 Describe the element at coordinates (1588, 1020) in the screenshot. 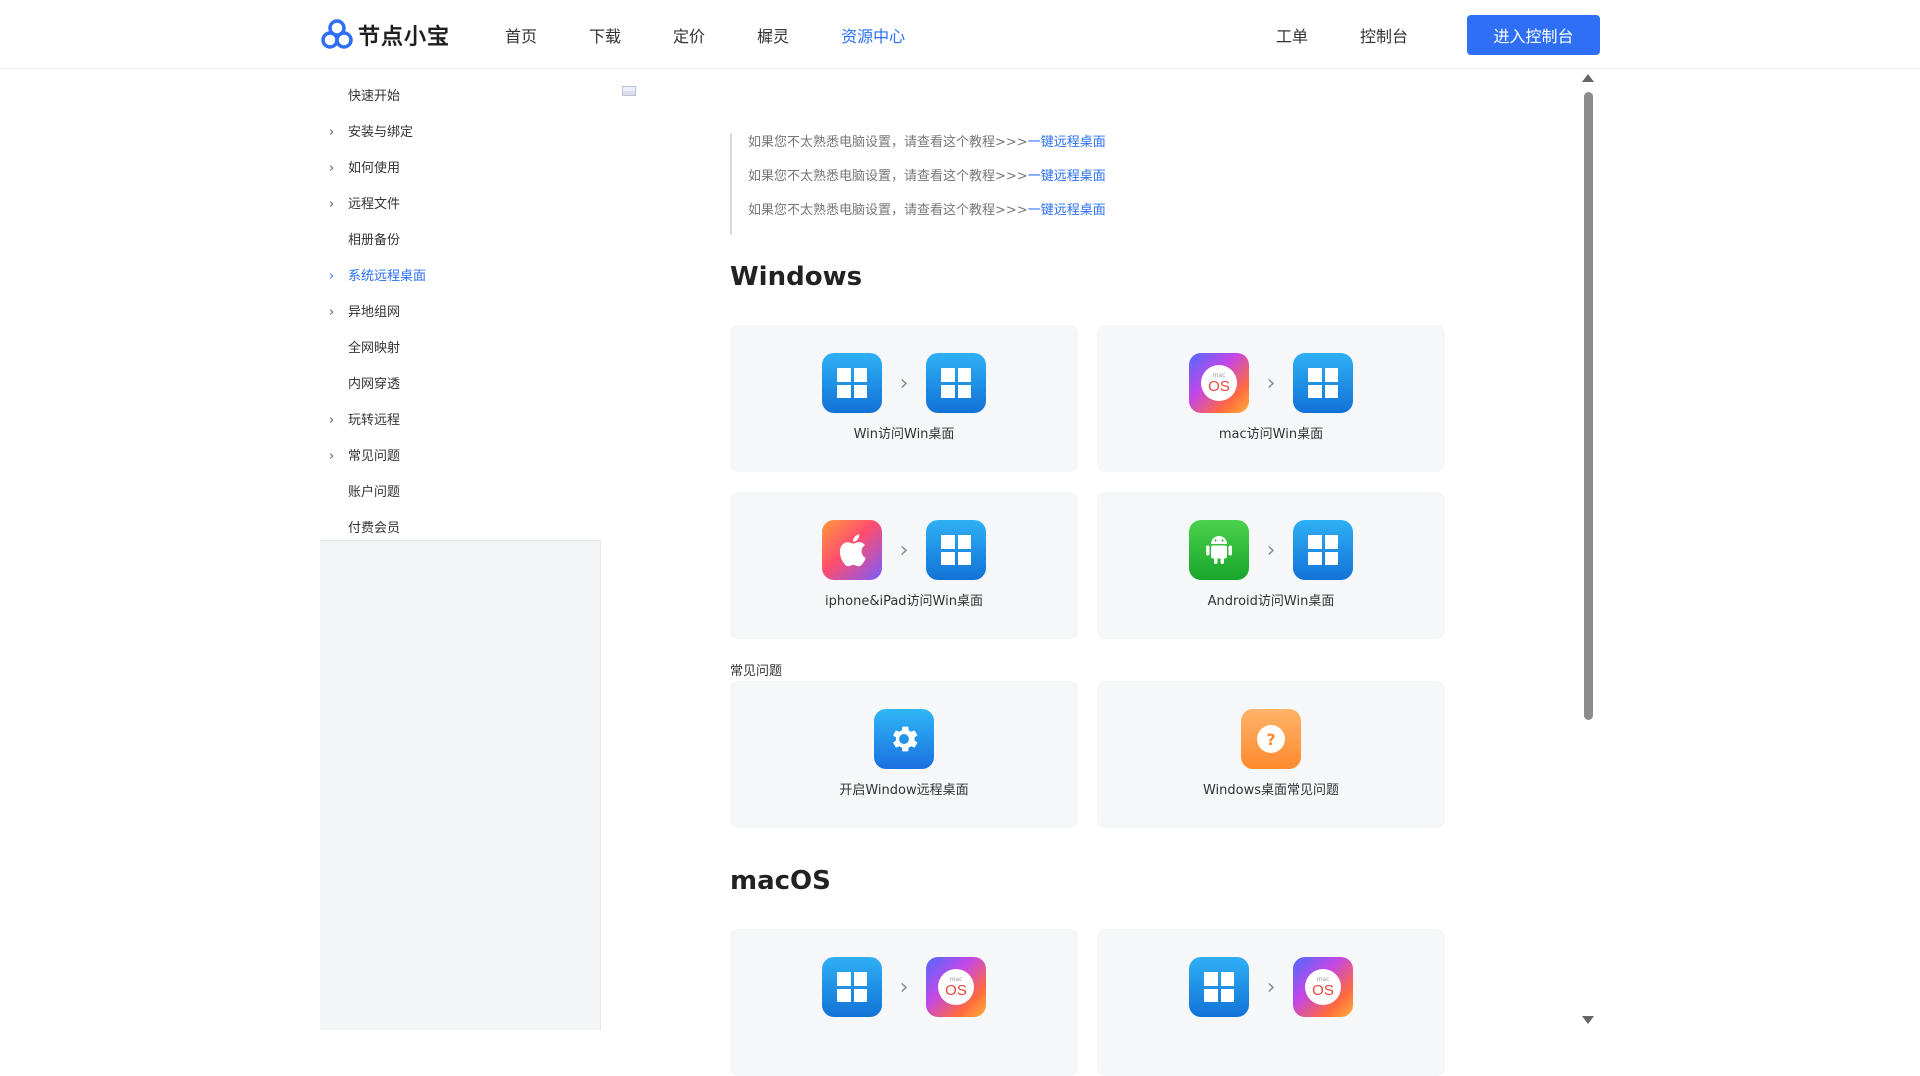

I see `scroll-down-arrow-icon` at that location.